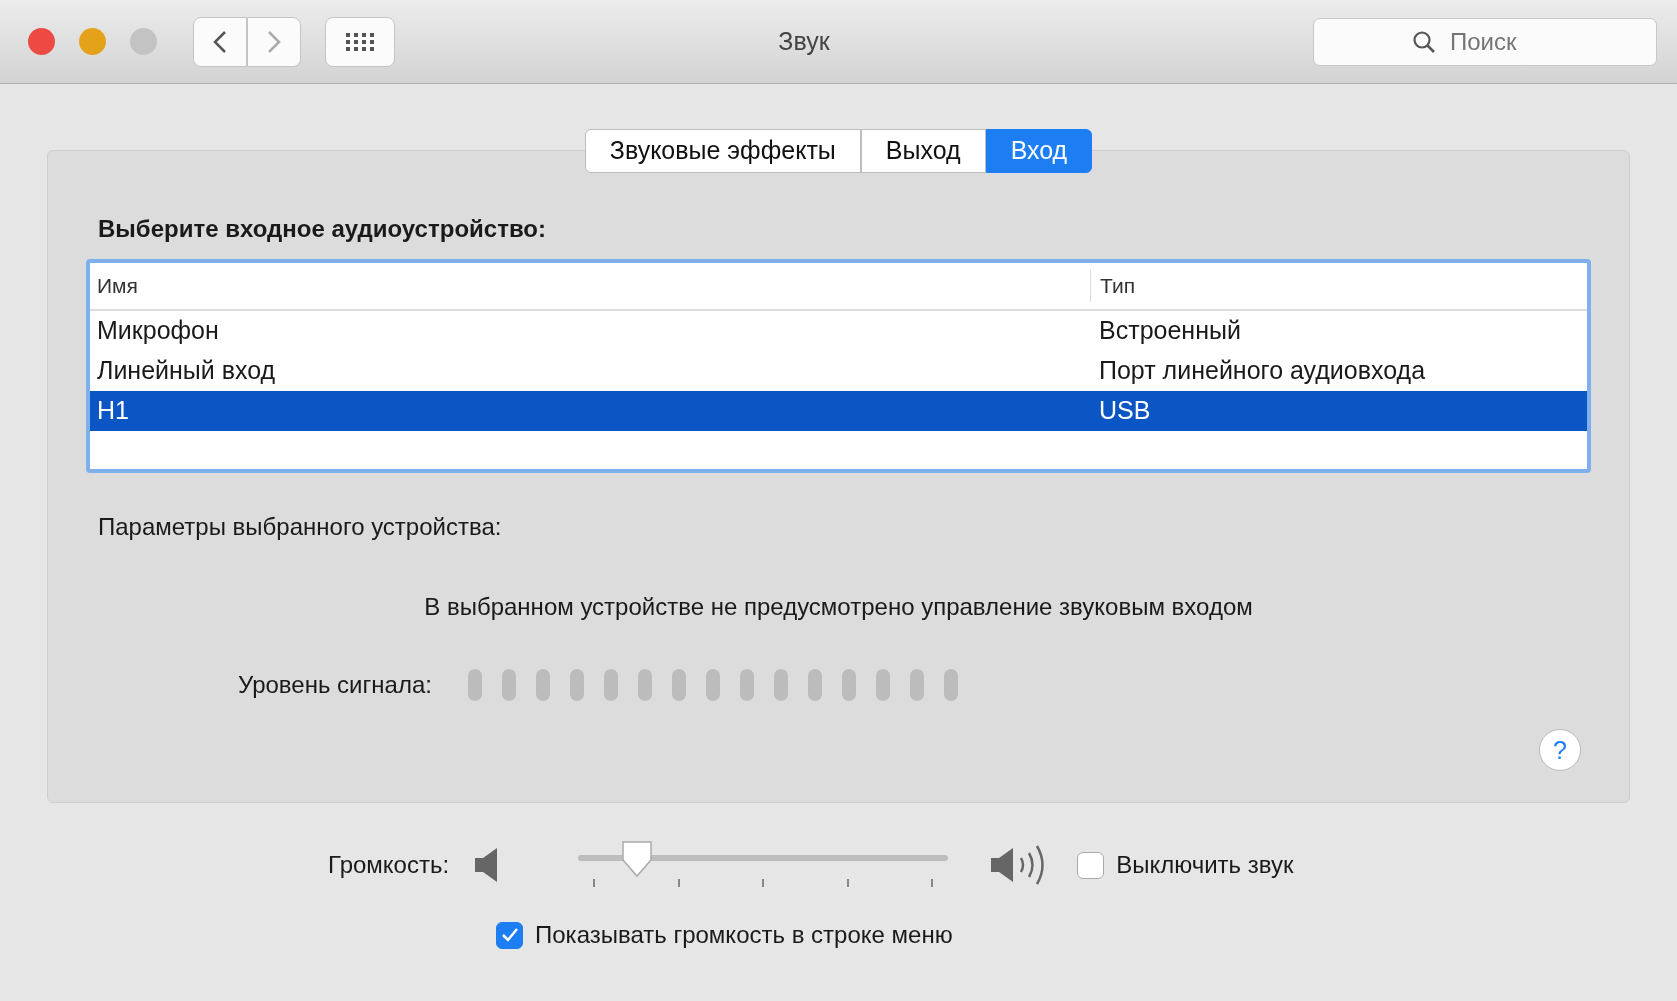  Describe the element at coordinates (143, 41) in the screenshot. I see `zoom-button` at that location.